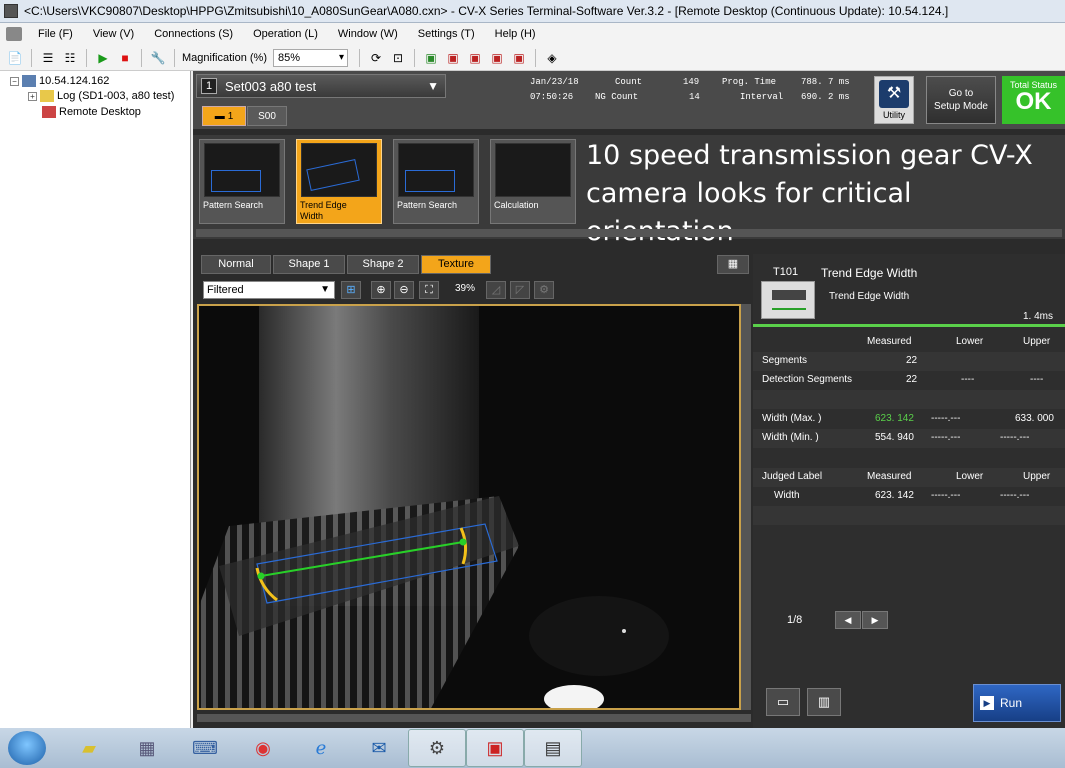 The height and width of the screenshot is (768, 1065). I want to click on menu-window: Window (W), so click(368, 34).